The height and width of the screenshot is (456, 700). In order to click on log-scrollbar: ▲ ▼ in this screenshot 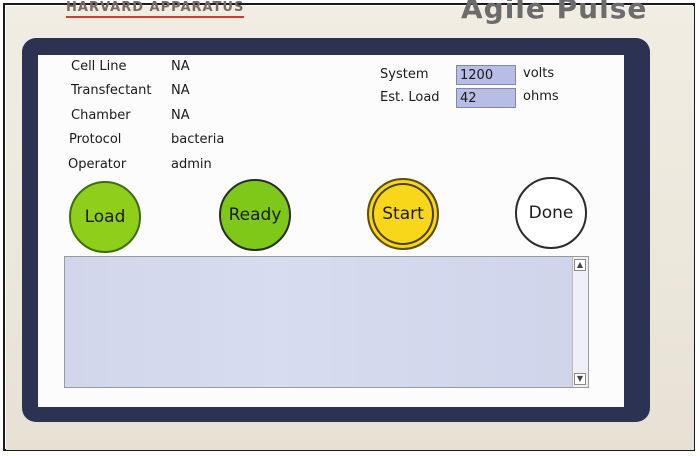, I will do `click(580, 322)`.